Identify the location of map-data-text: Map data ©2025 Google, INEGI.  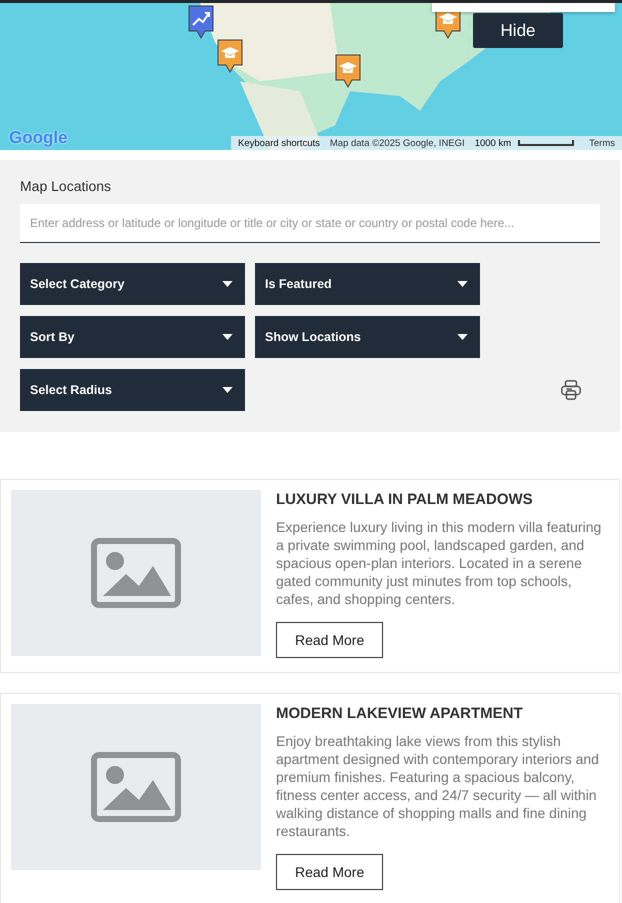
(397, 143).